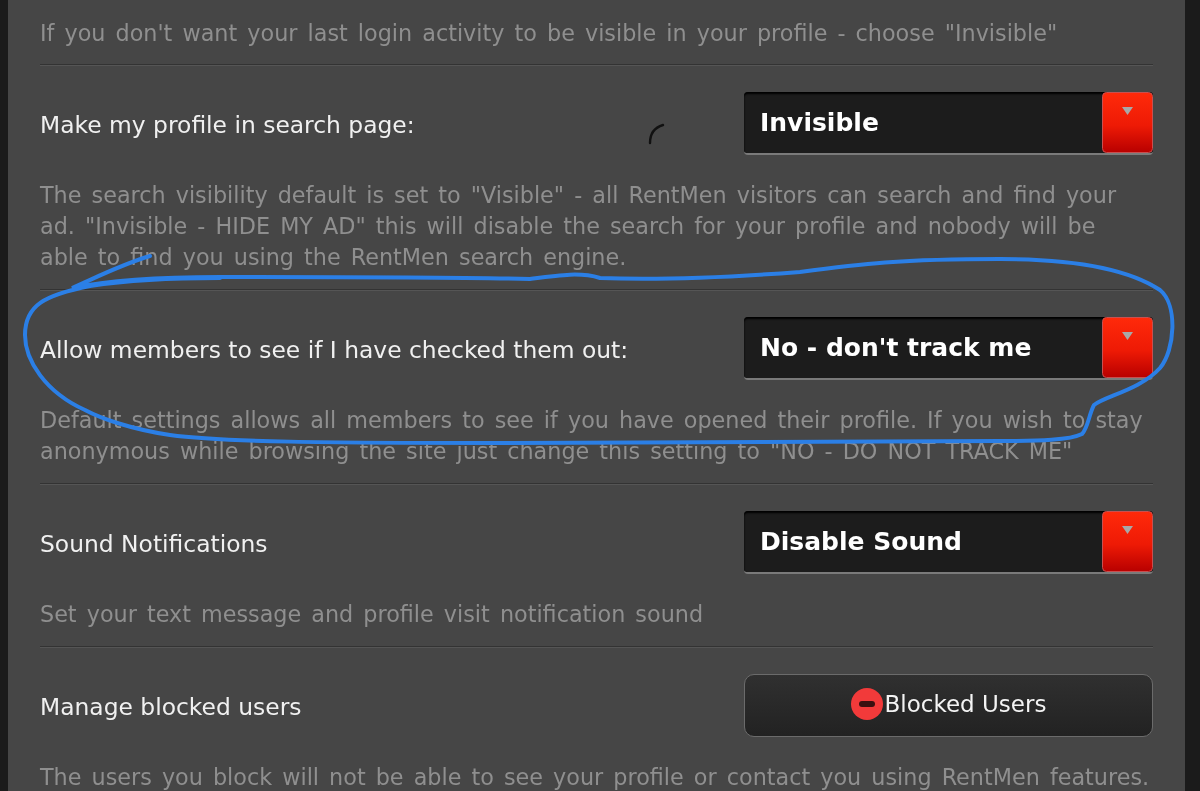  I want to click on minus-circle-icon, so click(866, 704).